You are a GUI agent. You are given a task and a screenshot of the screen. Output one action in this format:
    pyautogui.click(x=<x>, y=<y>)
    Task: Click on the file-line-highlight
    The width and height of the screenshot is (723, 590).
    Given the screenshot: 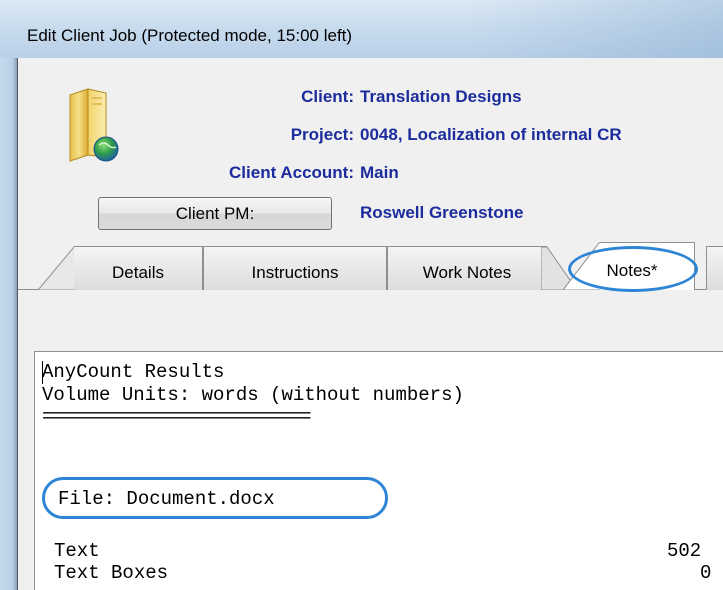 What is the action you would take?
    pyautogui.click(x=215, y=498)
    